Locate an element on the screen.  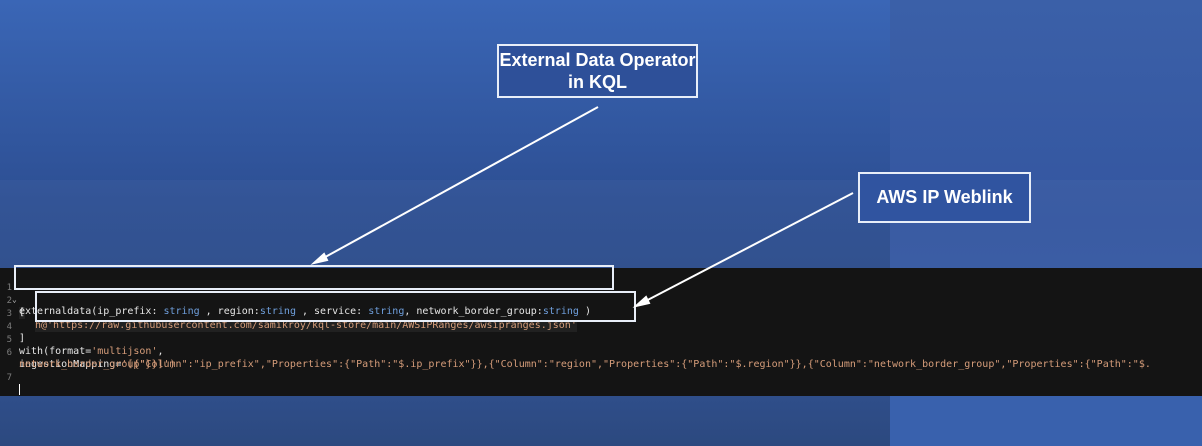
callout-aws-ip-weblink: AWS IP Weblink is located at coordinates (944, 197).